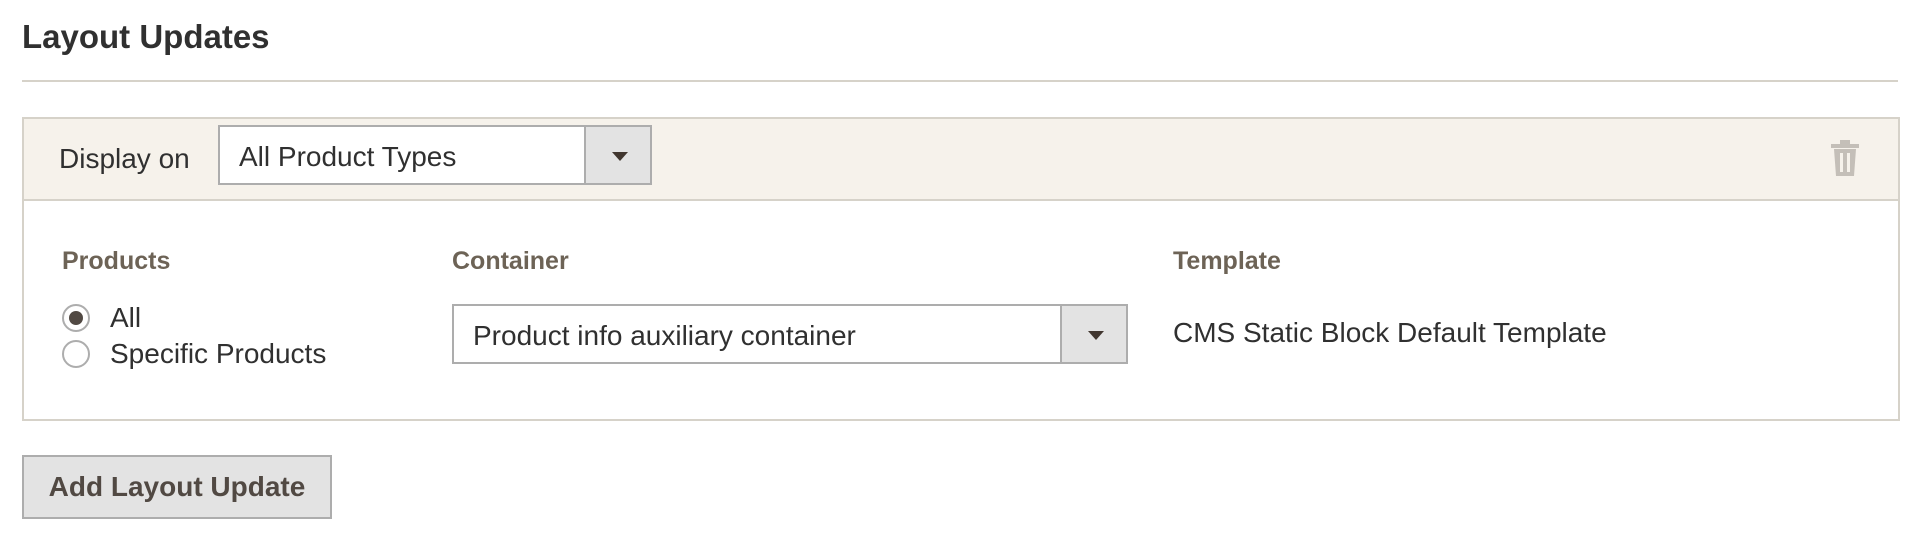 The image size is (1920, 554). What do you see at coordinates (76, 318) in the screenshot?
I see `products-radio-all` at bounding box center [76, 318].